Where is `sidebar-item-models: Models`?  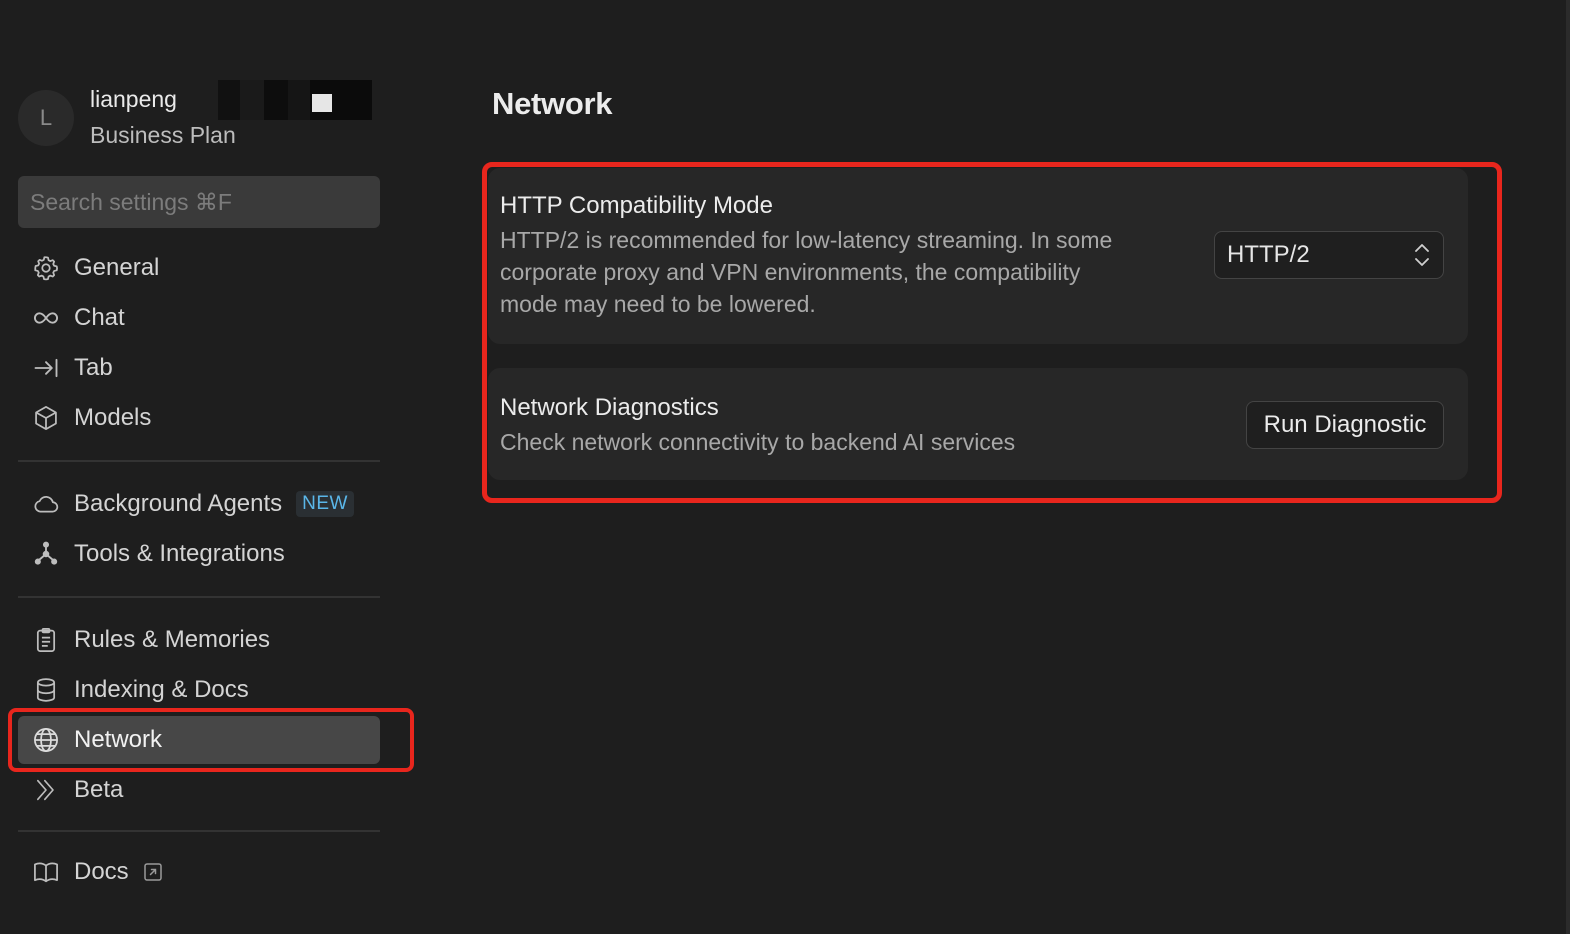 sidebar-item-models: Models is located at coordinates (199, 418).